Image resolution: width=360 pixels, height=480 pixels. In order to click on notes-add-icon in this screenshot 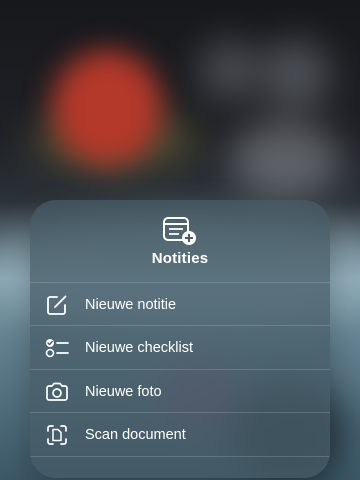, I will do `click(179, 231)`.